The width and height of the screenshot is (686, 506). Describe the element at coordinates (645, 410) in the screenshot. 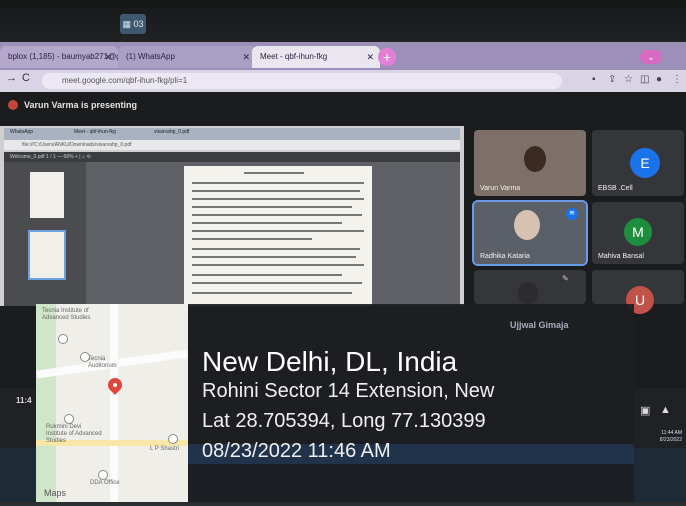

I see `present-icon: ▣` at that location.